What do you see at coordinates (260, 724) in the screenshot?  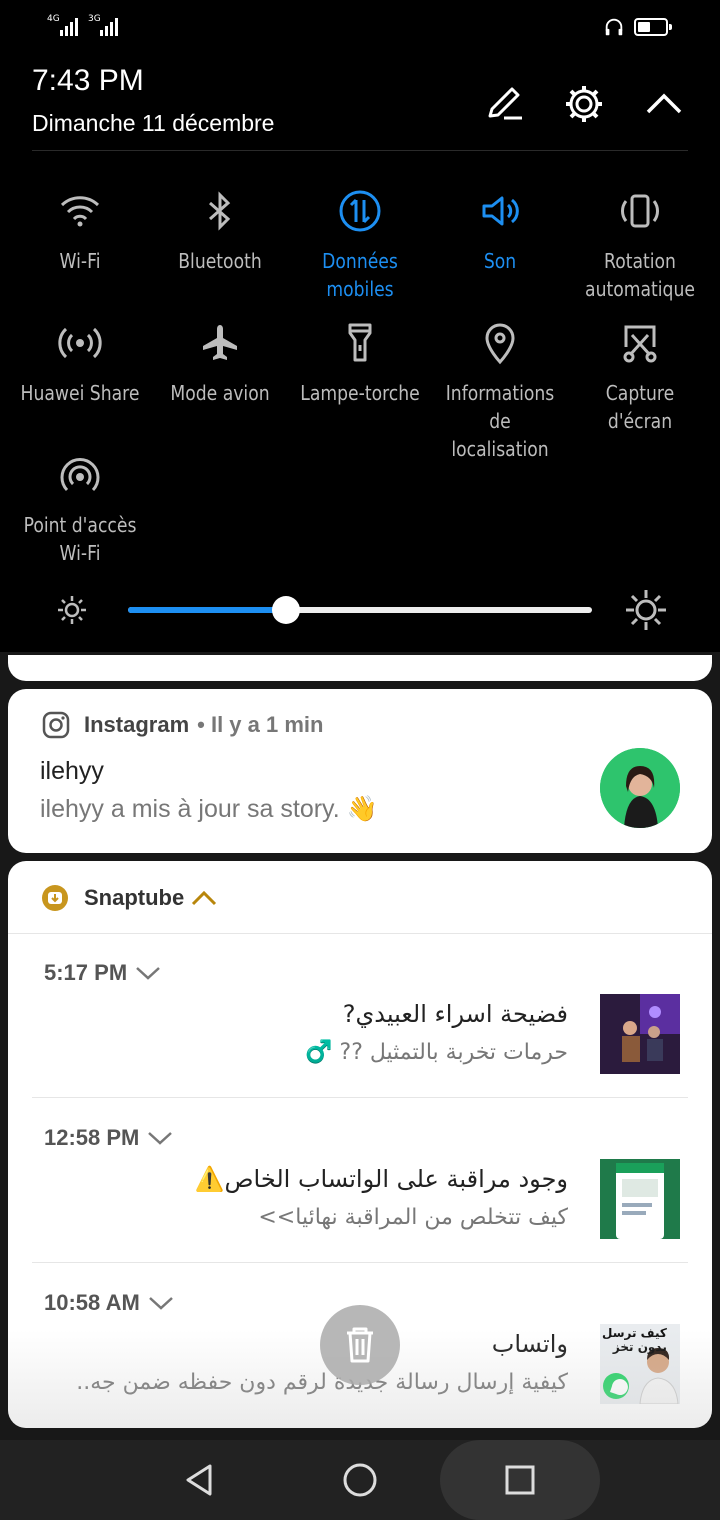 I see `notification-time: • Il y a 1 min` at bounding box center [260, 724].